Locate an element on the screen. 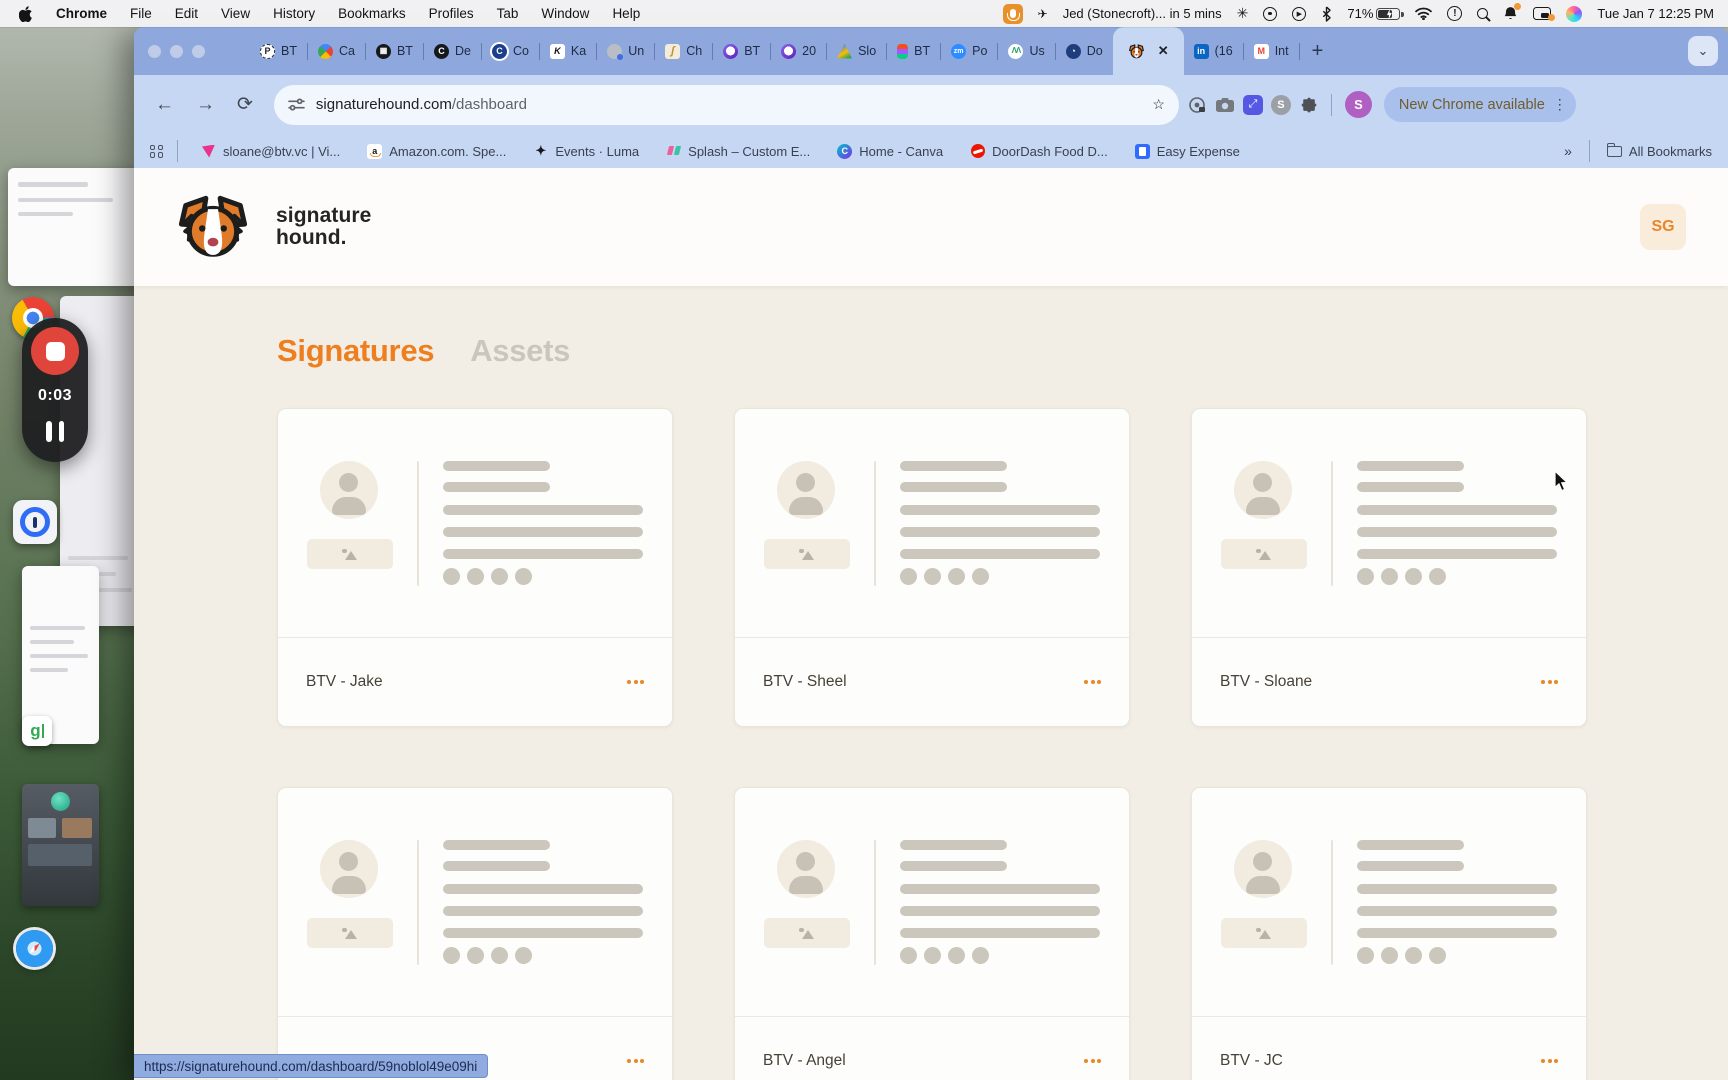  microphone-in-use-icon is located at coordinates (1012, 13).